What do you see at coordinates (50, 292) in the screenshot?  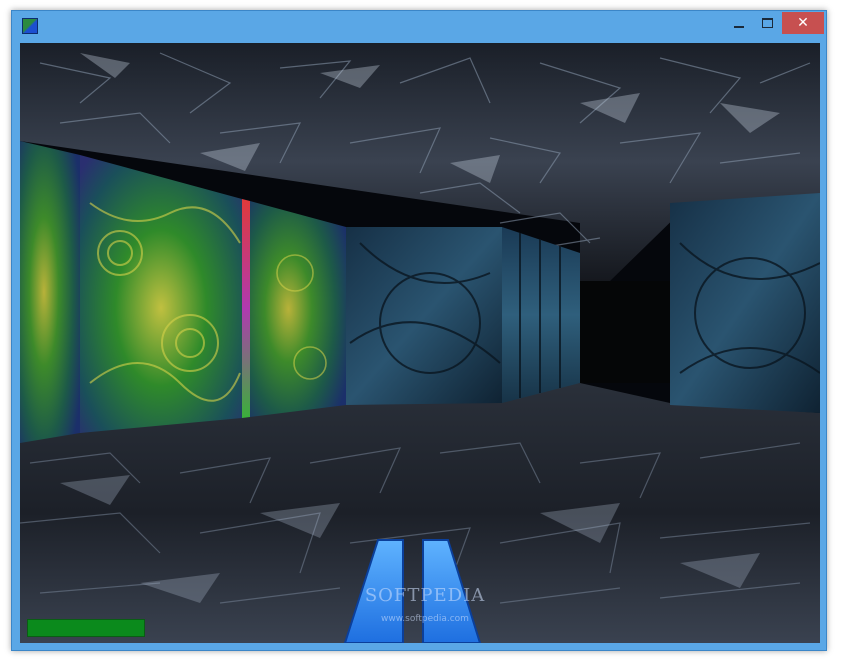 I see `fractal-wall-left` at bounding box center [50, 292].